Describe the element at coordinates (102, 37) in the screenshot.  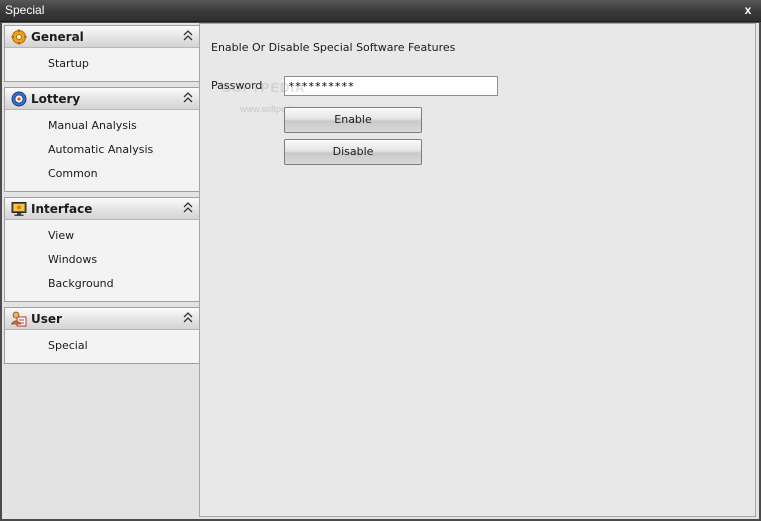
I see `nav-group-header-general: General` at that location.